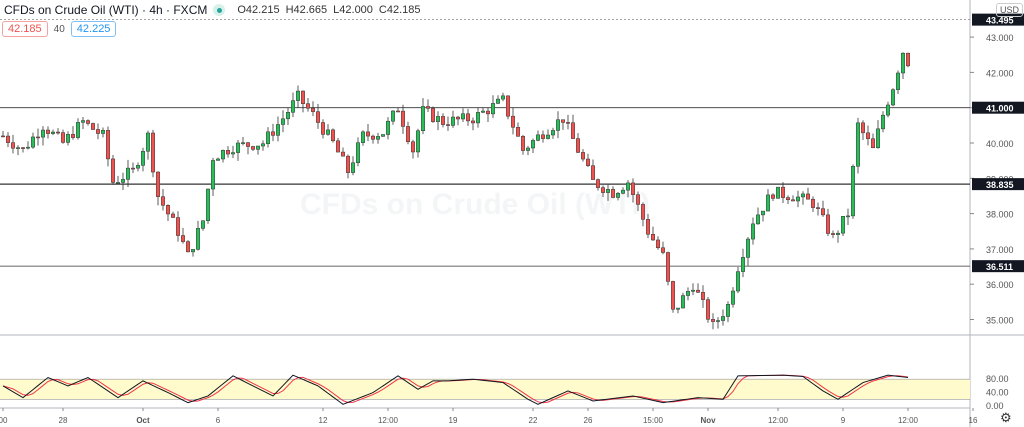  I want to click on x-tick-label: 28, so click(63, 420).